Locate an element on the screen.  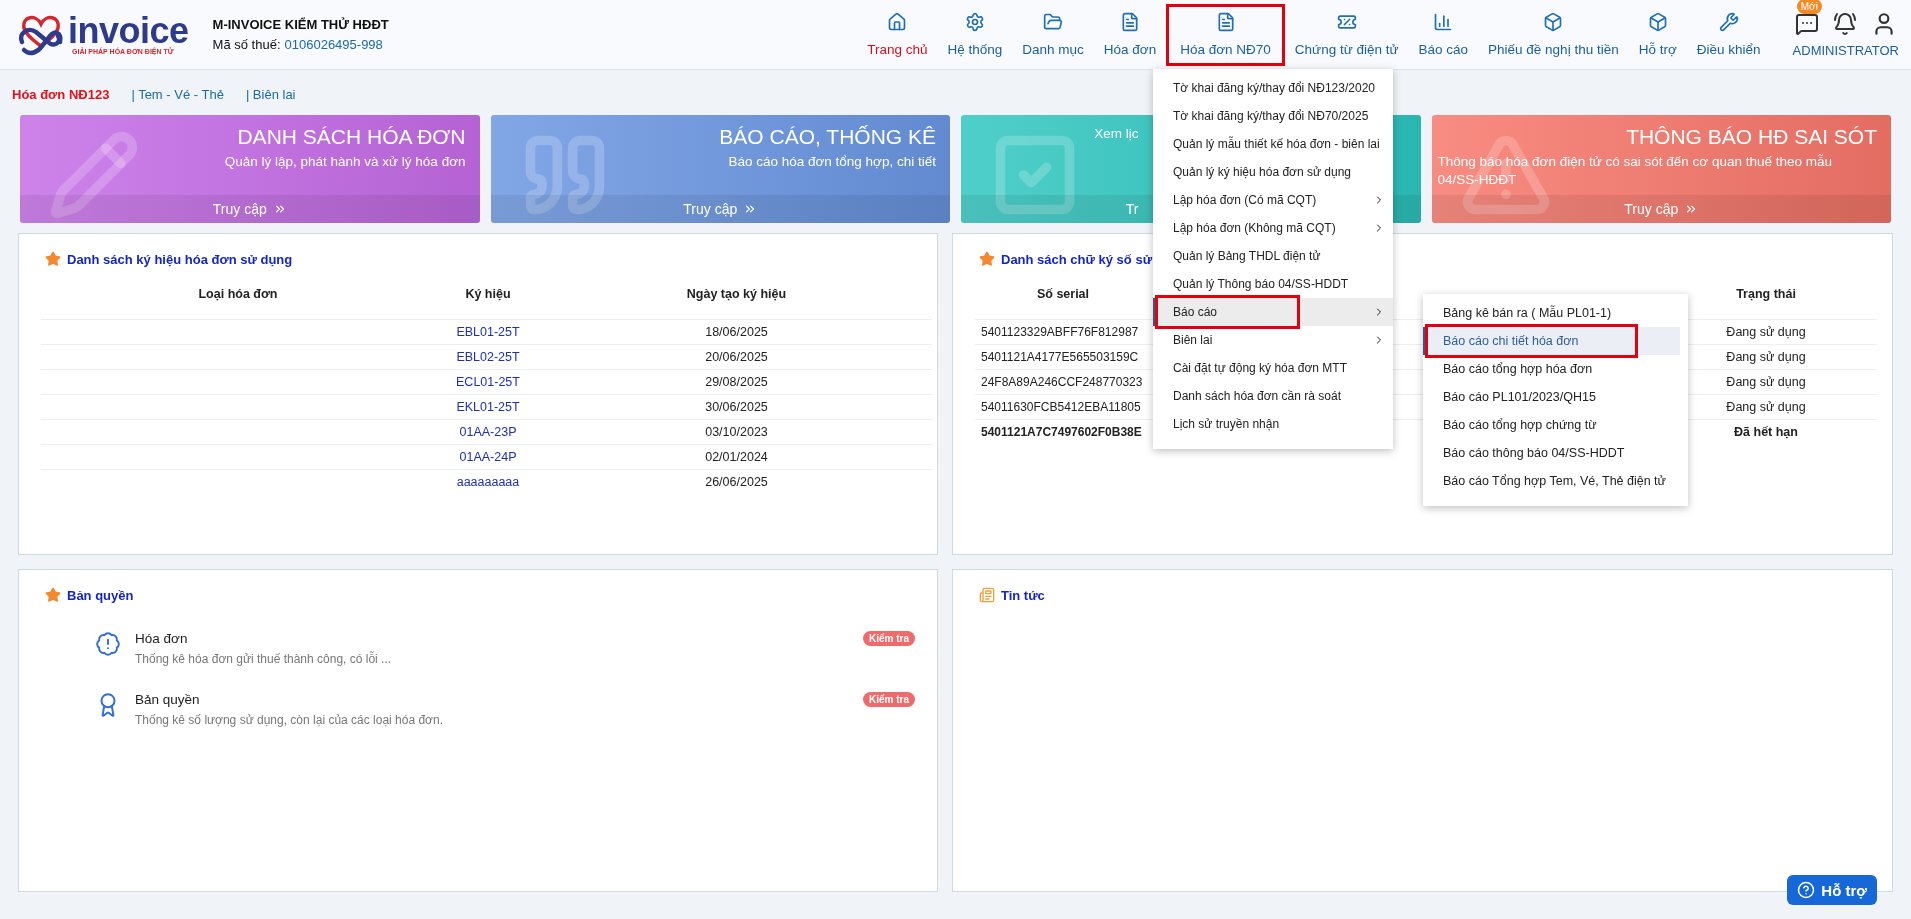
menu-item: Lịch sử truyền nhận is located at coordinates (1273, 424).